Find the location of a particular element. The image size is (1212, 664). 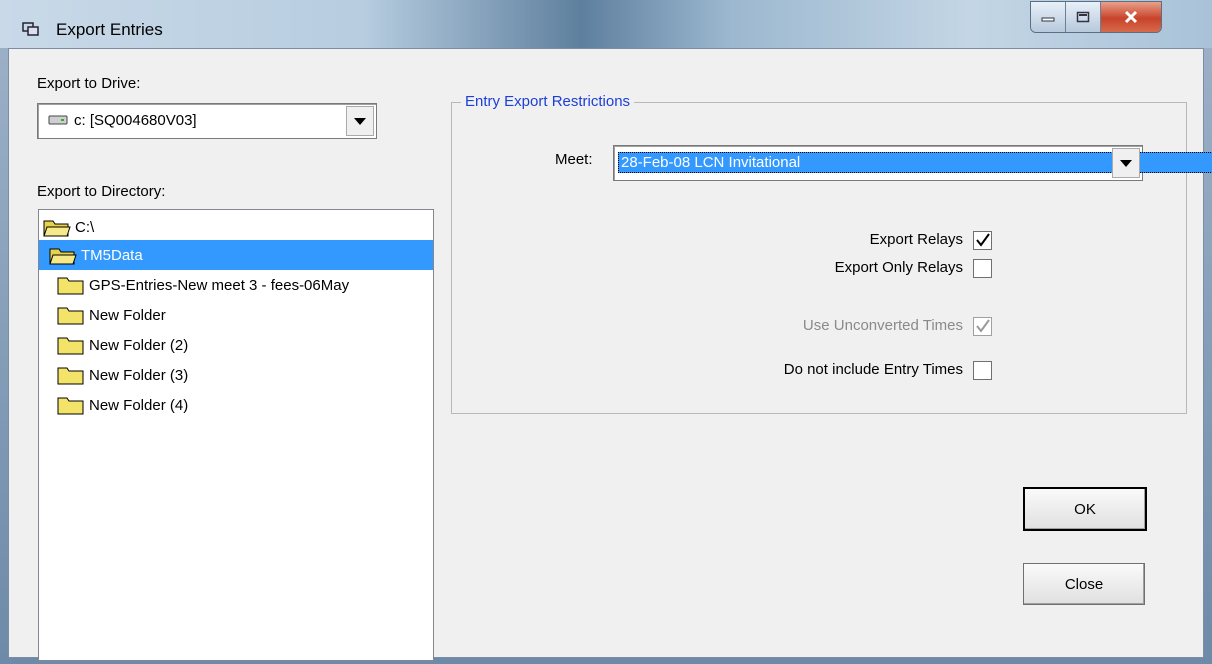

drive-icon is located at coordinates (58, 120).